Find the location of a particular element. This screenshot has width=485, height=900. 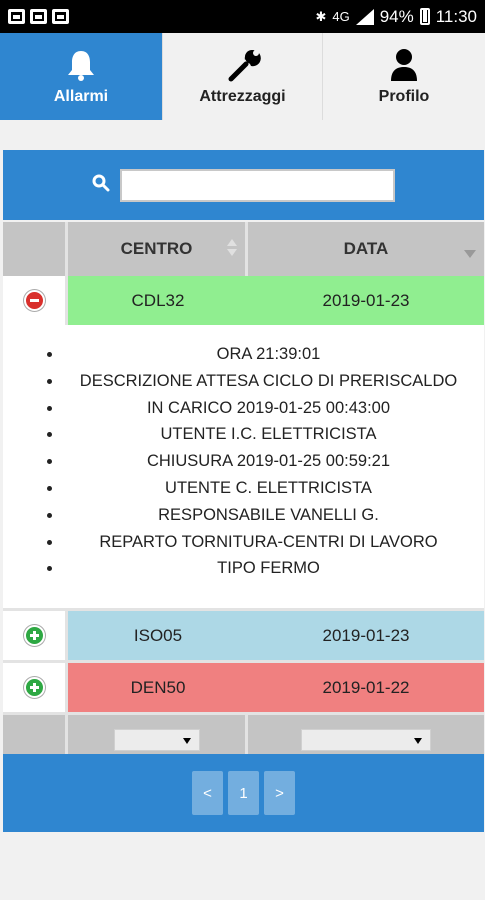

column-header-label: CENTRO is located at coordinates (156, 248).